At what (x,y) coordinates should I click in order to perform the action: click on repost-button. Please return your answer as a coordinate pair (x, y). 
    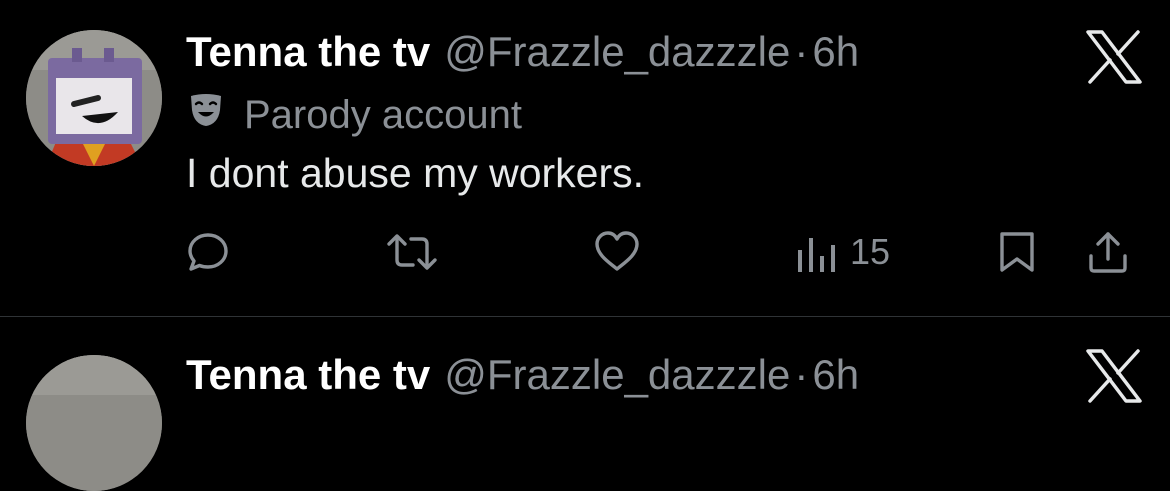
    Looking at the image, I should click on (412, 252).